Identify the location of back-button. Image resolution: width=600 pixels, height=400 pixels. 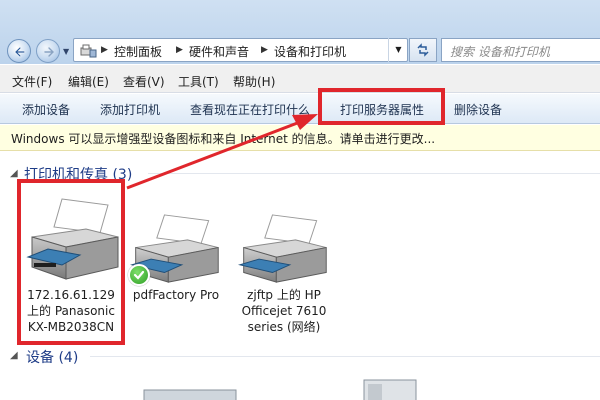
(19, 51).